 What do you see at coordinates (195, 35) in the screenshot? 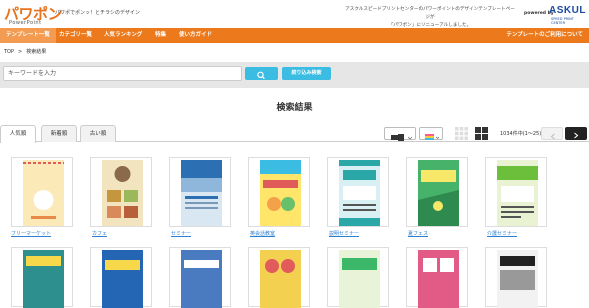
I see `nav-guide: 使い方ガイド` at bounding box center [195, 35].